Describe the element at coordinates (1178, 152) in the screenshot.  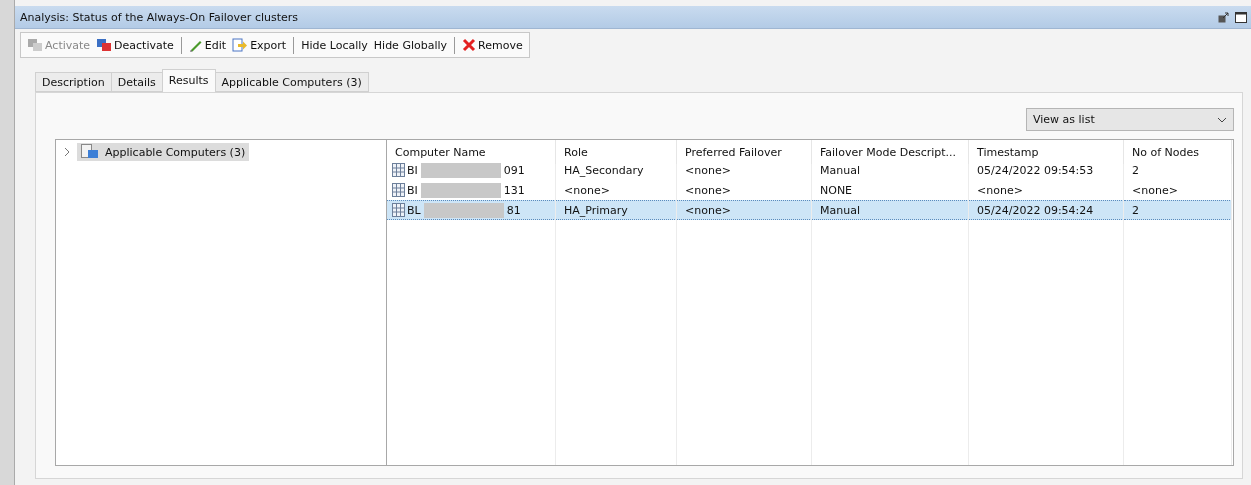
I see `column-header: No of Nodes` at that location.